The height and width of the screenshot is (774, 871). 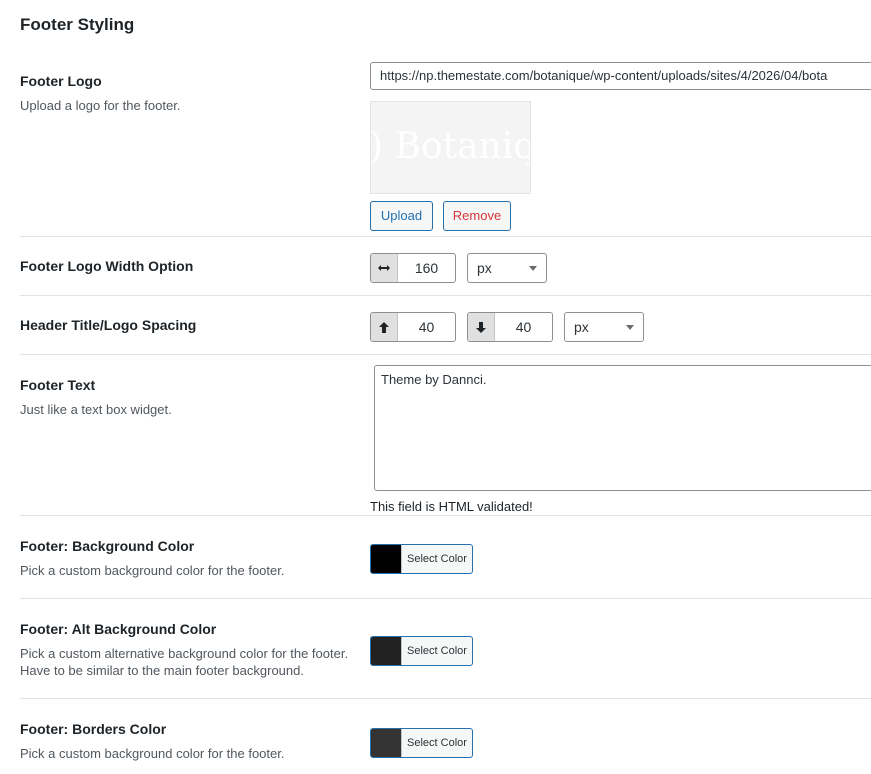 I want to click on bg-color-picker-button: Select Color, so click(x=421, y=559).